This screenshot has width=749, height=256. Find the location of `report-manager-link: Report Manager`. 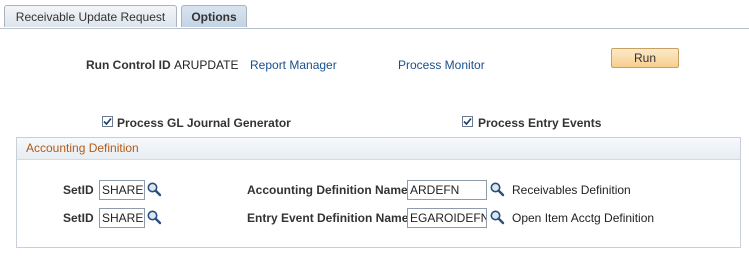

report-manager-link: Report Manager is located at coordinates (293, 65).